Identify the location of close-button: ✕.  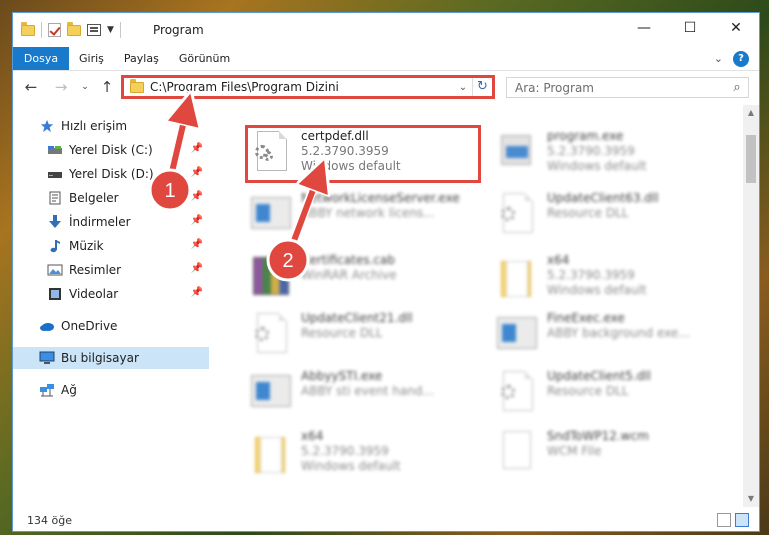
(736, 28).